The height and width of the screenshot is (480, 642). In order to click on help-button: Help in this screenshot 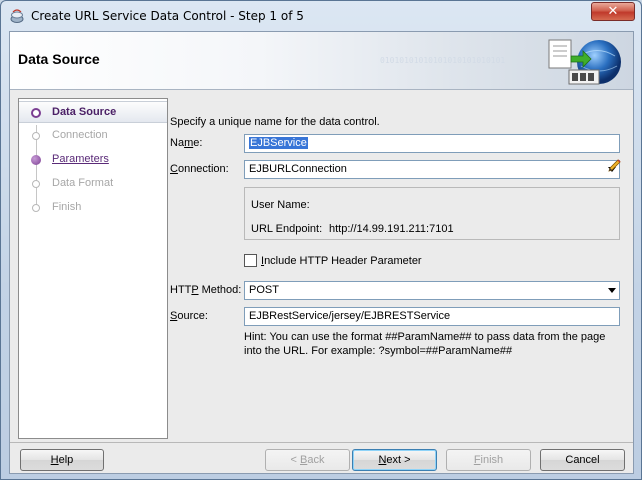, I will do `click(62, 460)`.